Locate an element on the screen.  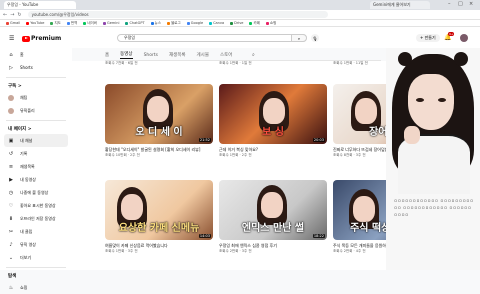
search-icon: ⌕ is located at coordinates (299, 38).